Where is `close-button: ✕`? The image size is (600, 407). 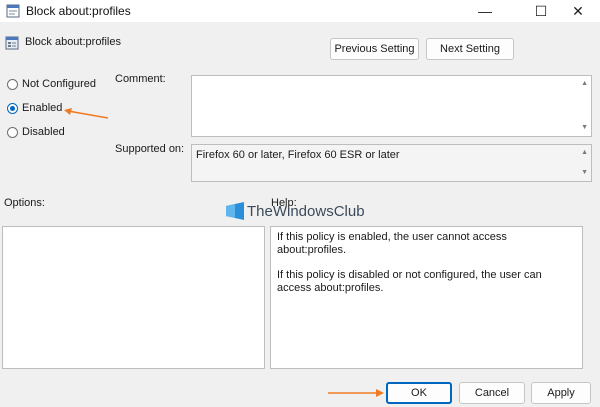
close-button: ✕ is located at coordinates (577, 11).